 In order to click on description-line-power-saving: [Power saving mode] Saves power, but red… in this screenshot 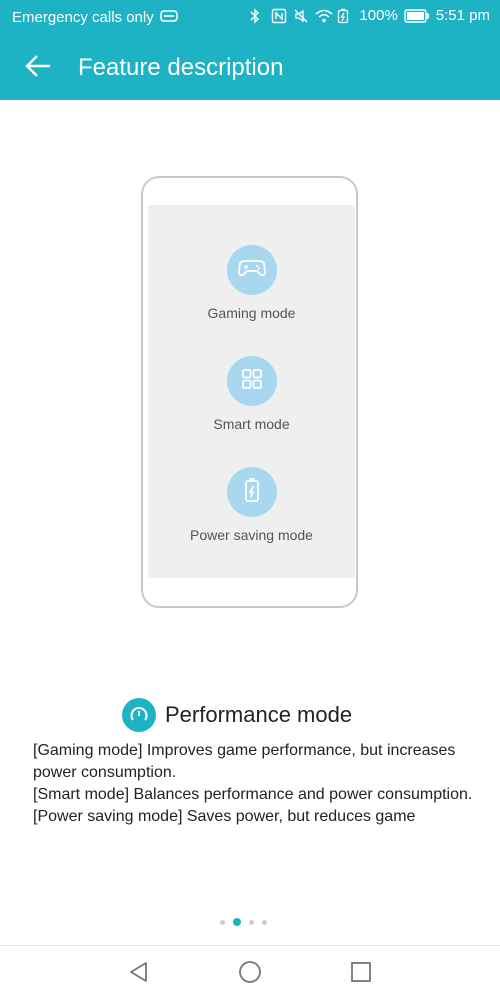, I will do `click(224, 816)`.